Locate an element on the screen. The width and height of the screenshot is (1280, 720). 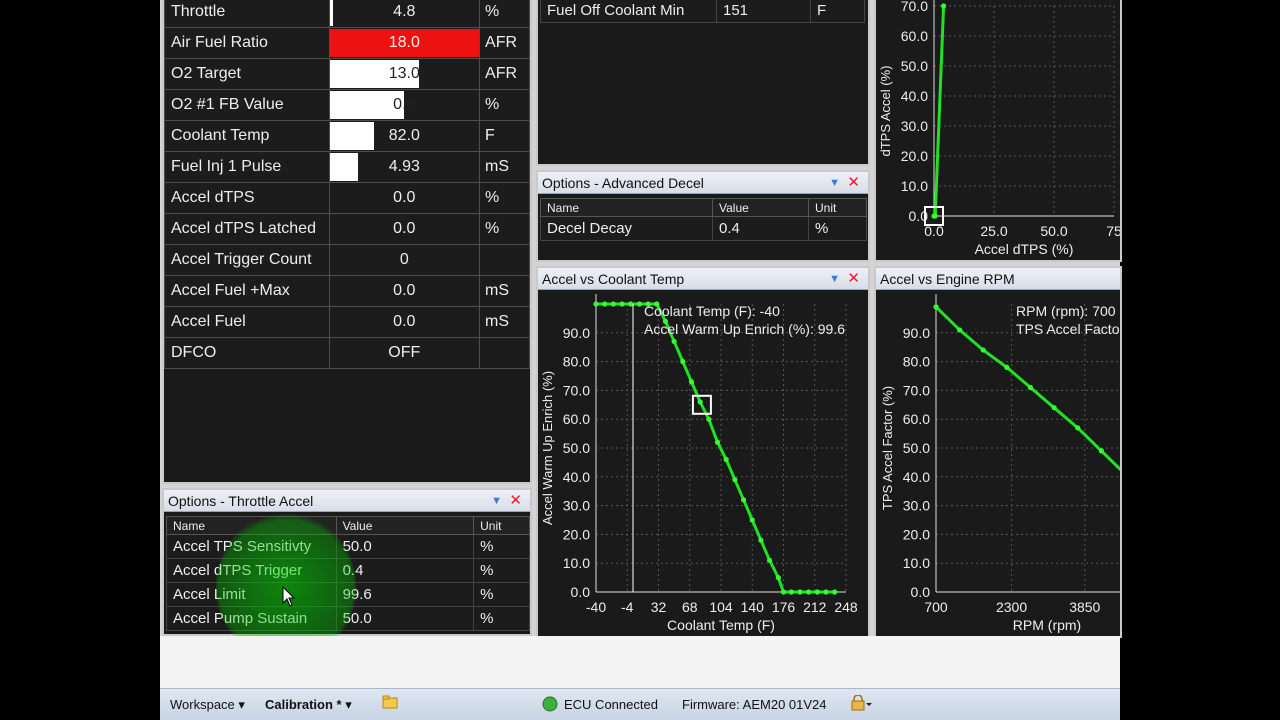
param-value: 99.6 is located at coordinates (405, 594).